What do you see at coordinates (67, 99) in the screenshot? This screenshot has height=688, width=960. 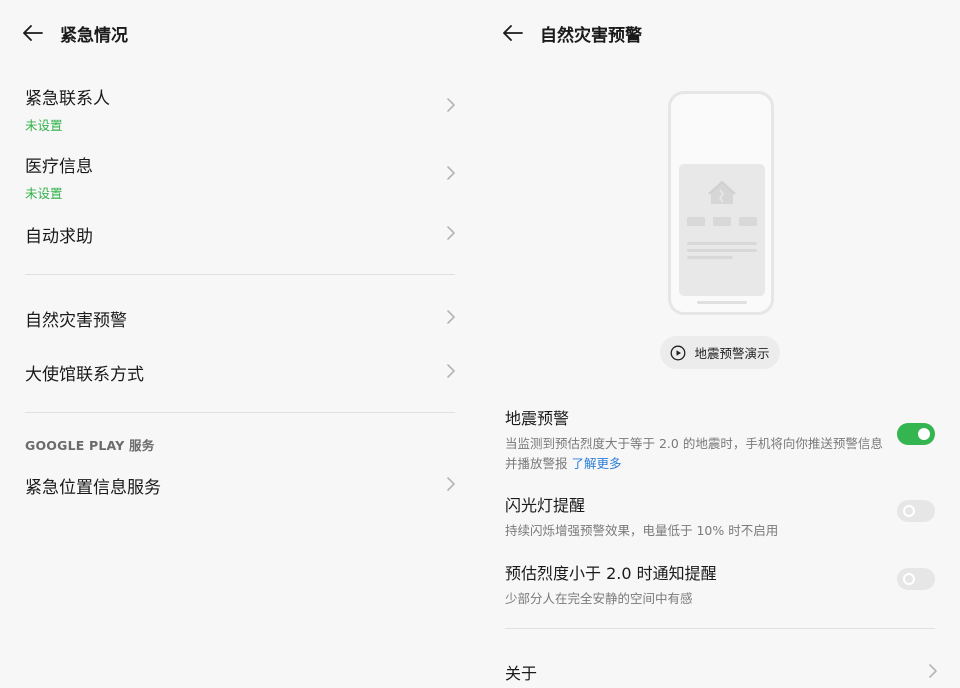 I see `item-label: 紧急联系人` at bounding box center [67, 99].